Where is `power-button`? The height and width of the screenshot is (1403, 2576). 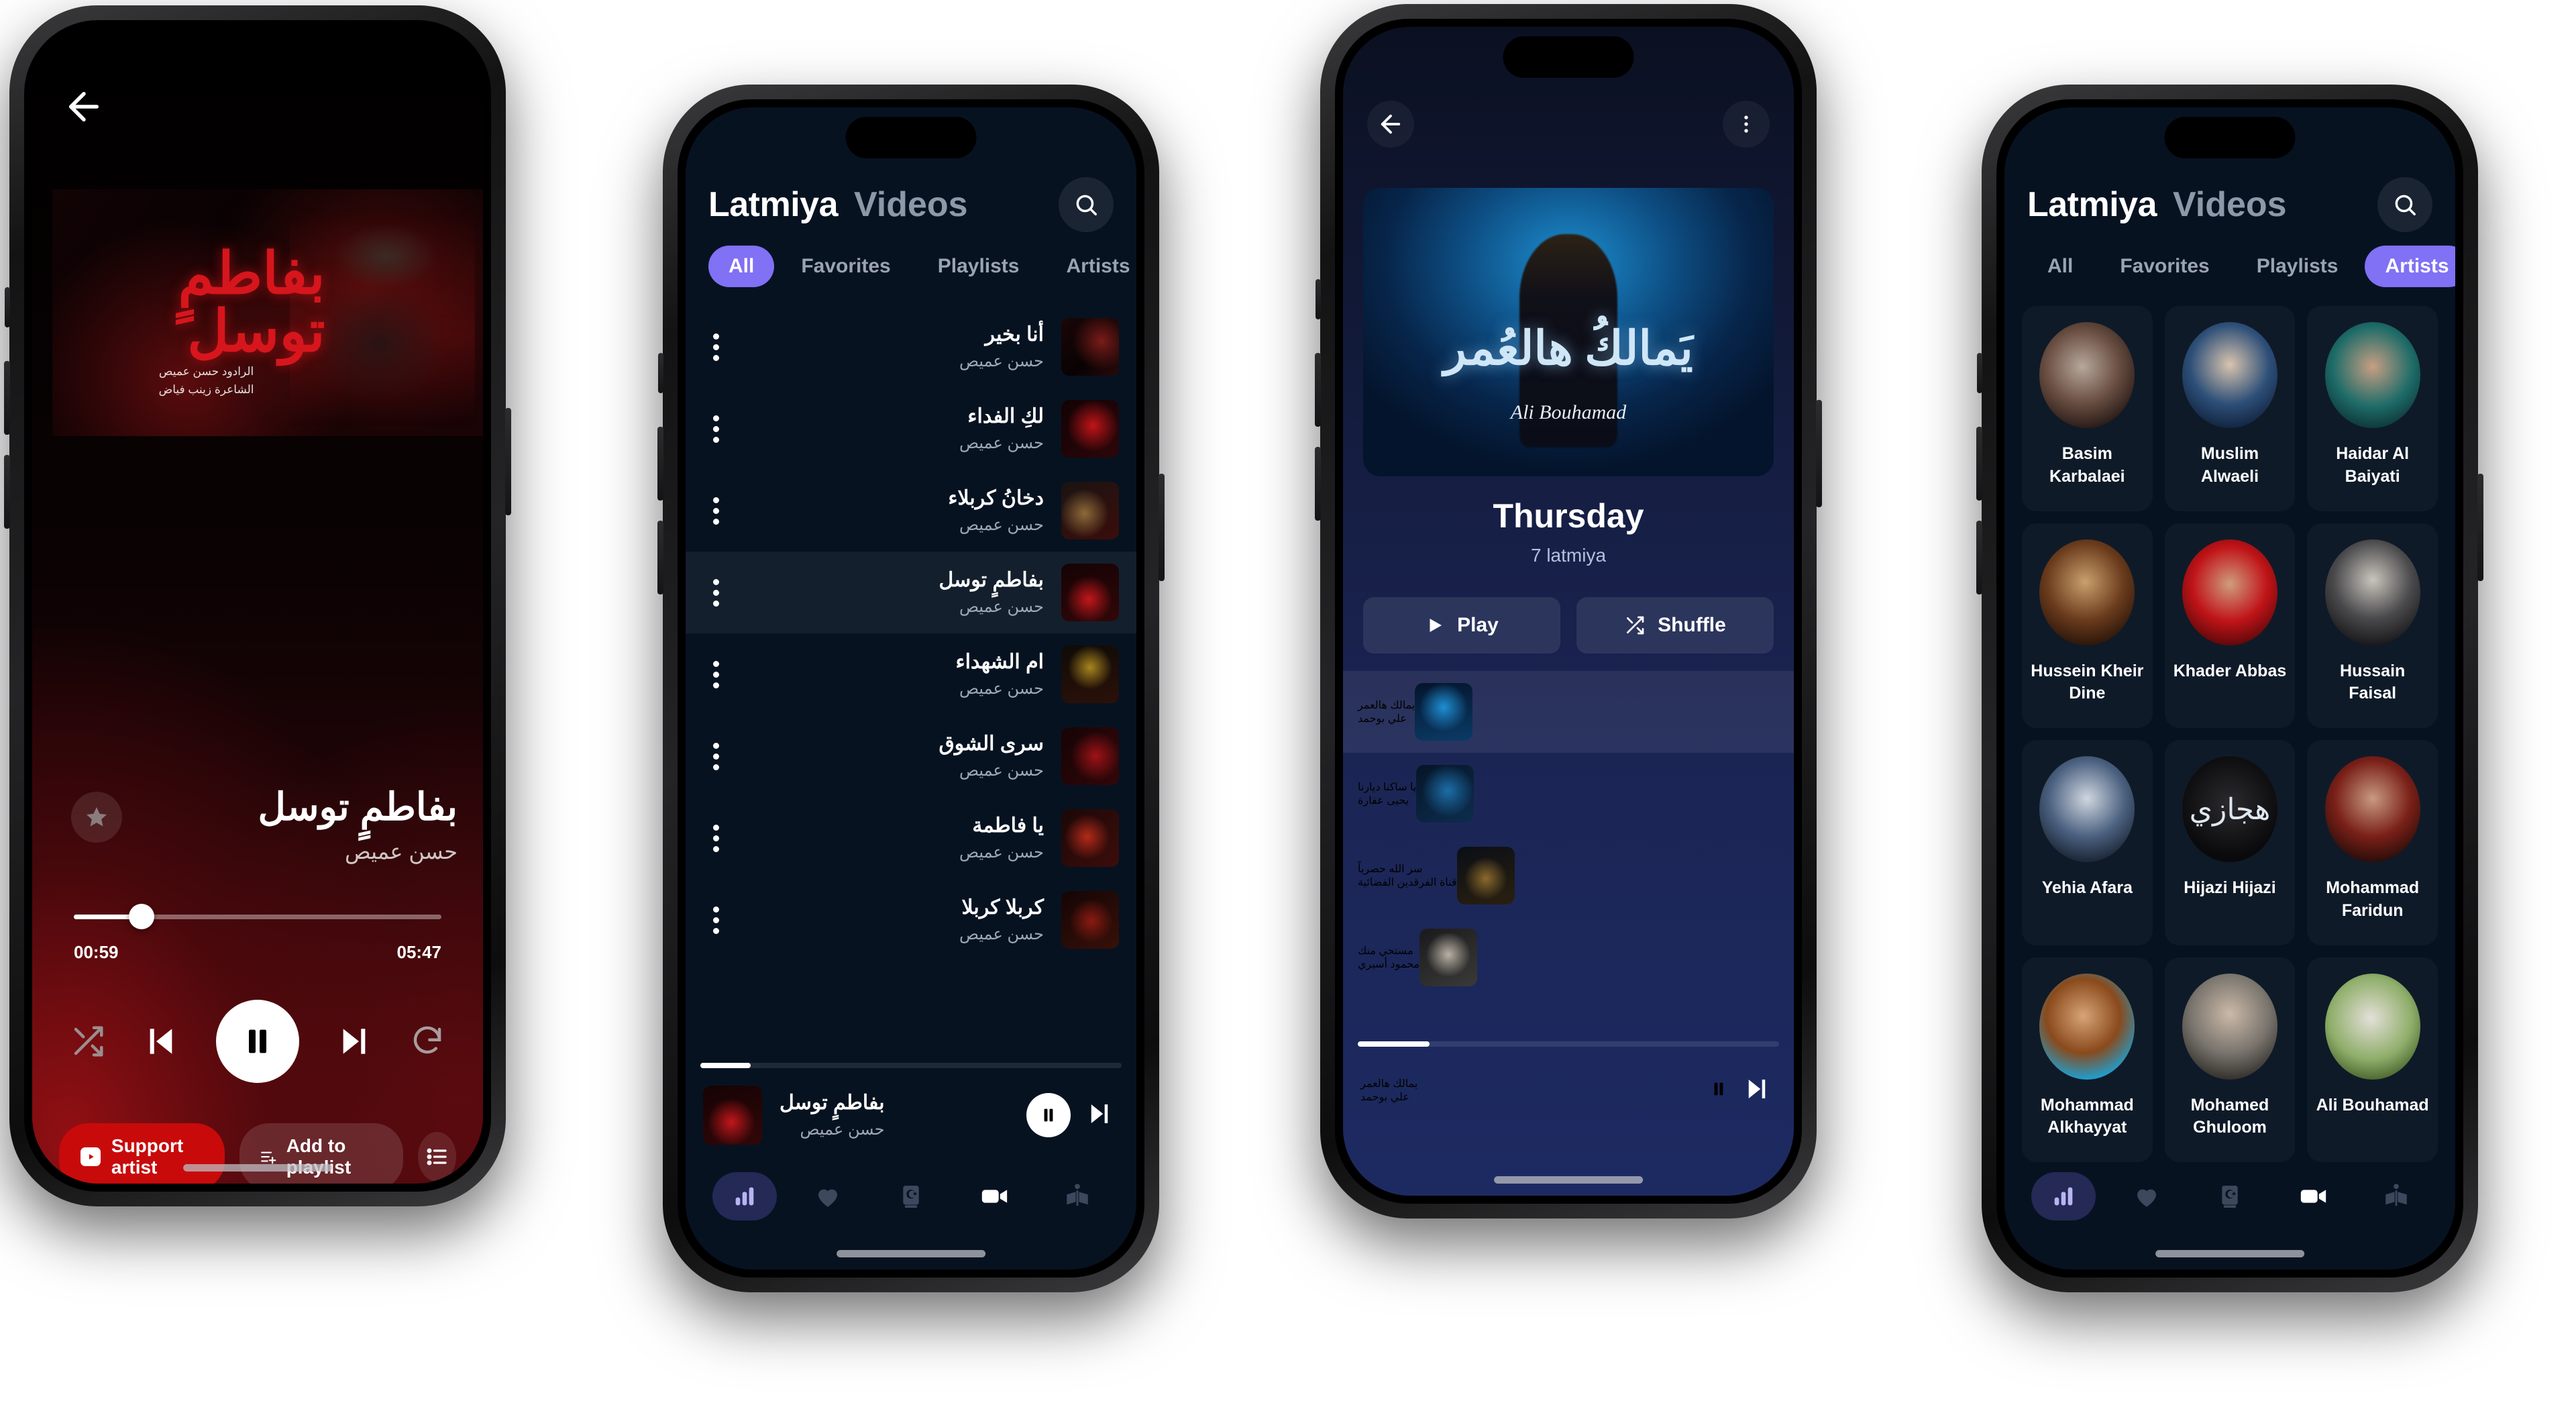 power-button is located at coordinates (2480, 527).